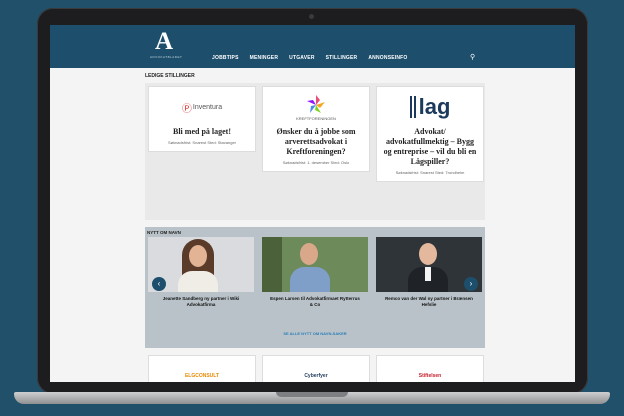 The width and height of the screenshot is (624, 416). Describe the element at coordinates (430, 368) in the screenshot. I see `bottom-job-card: Stiftelsen` at that location.